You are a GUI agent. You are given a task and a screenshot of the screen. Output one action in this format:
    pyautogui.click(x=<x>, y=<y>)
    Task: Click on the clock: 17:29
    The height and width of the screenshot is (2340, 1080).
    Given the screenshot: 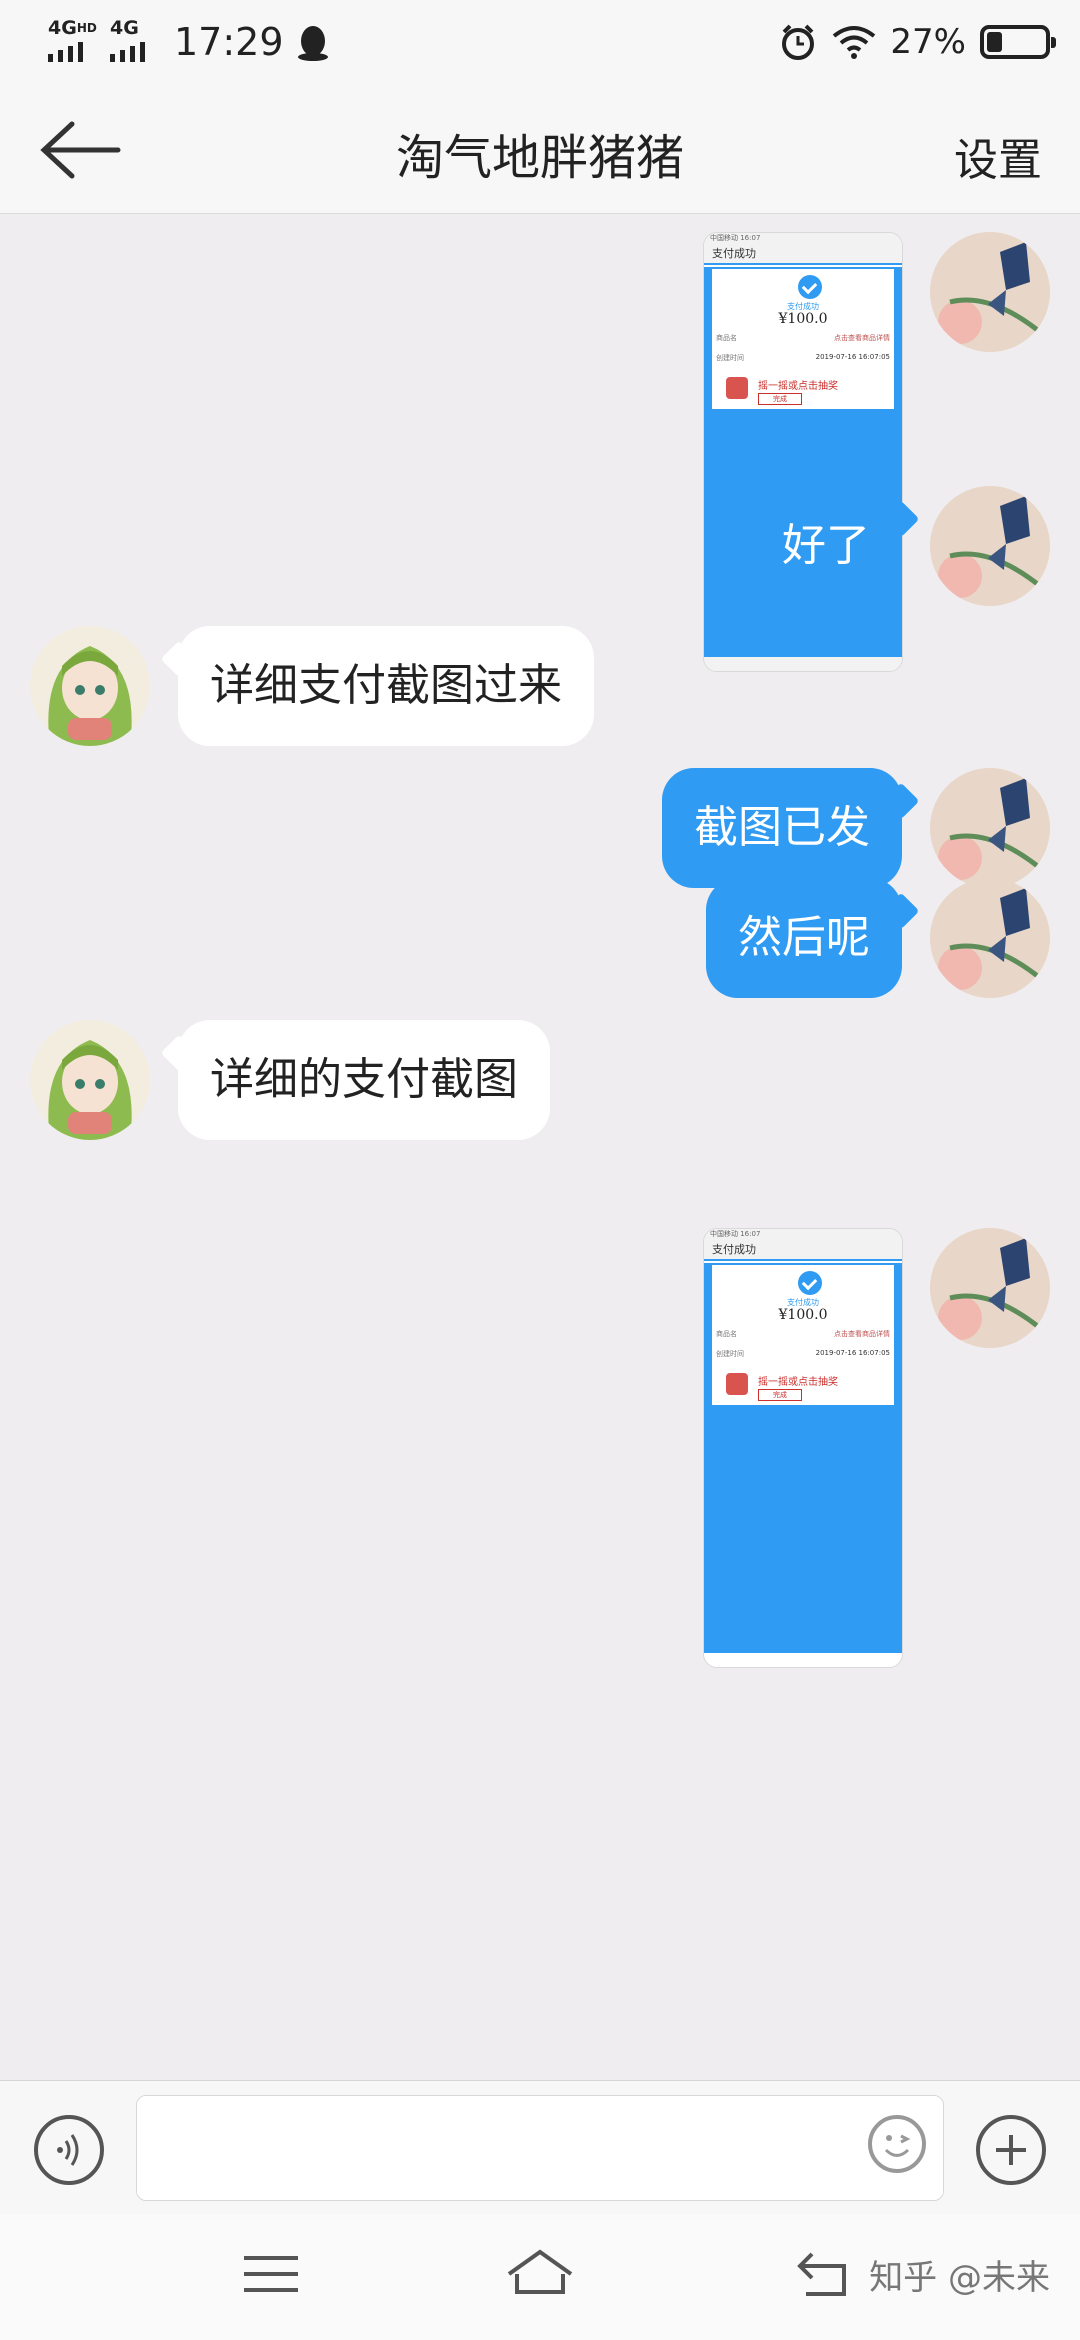 What is the action you would take?
    pyautogui.click(x=229, y=42)
    